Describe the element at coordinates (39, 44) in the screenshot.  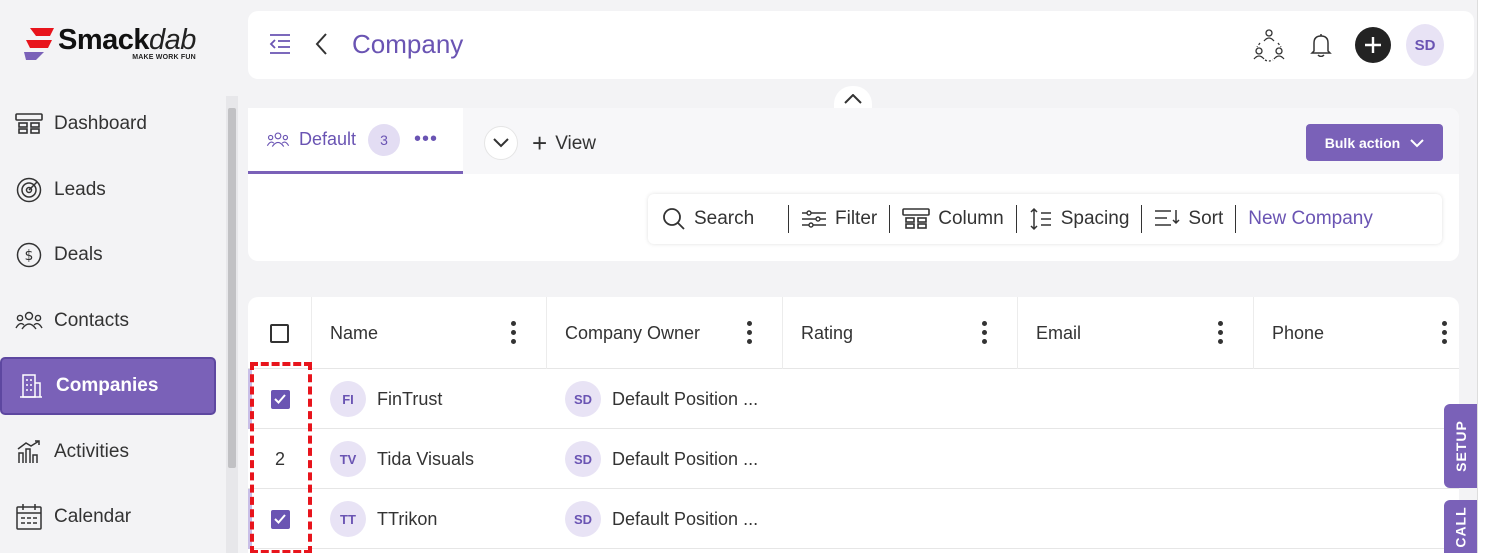
I see `logo-mark-icon` at that location.